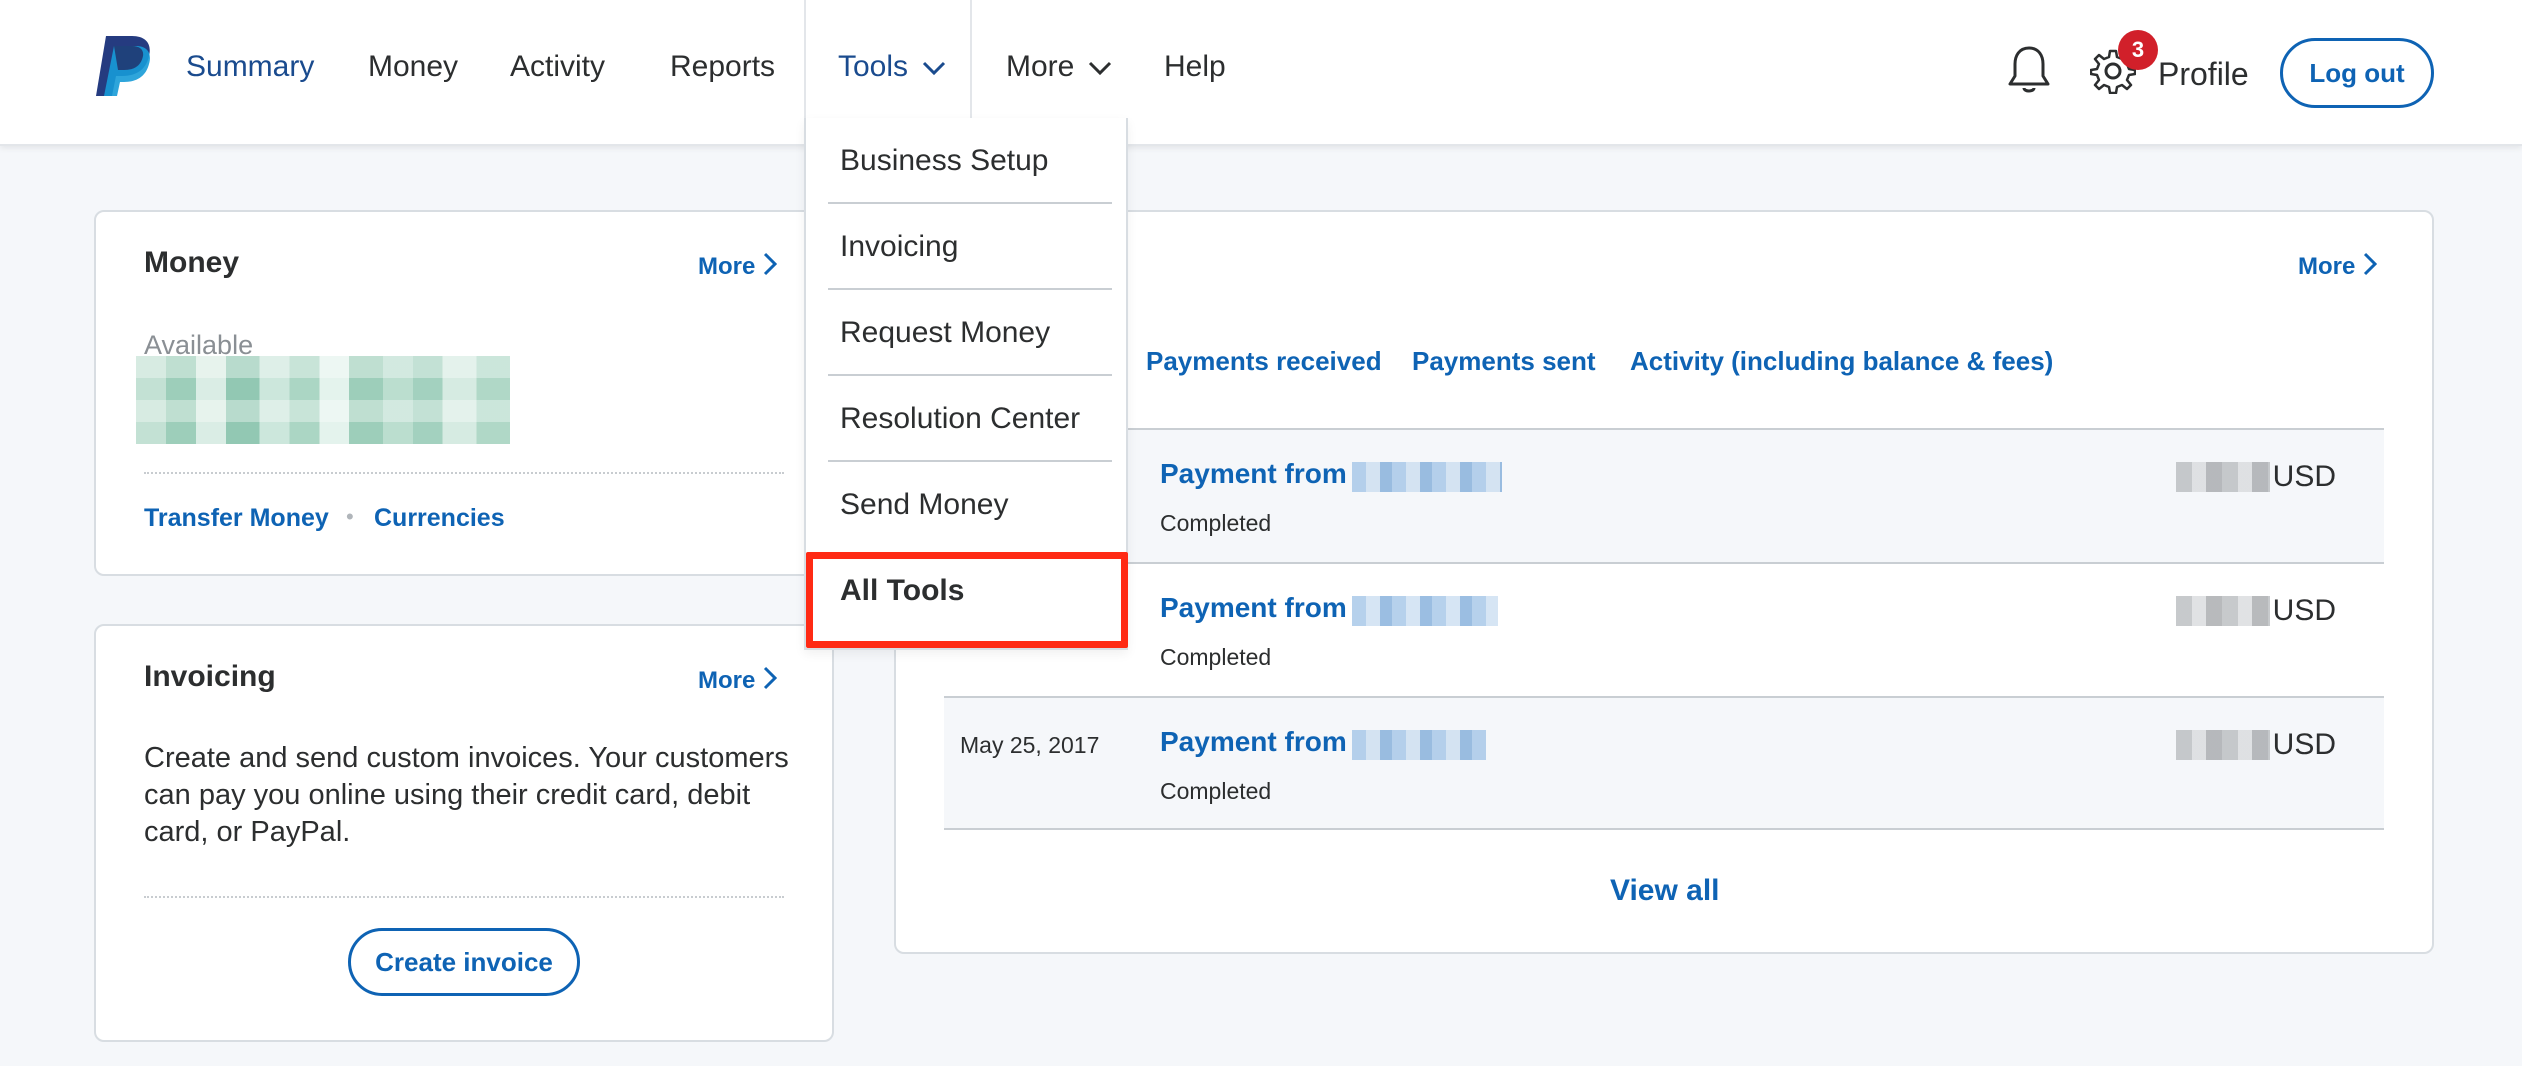 The height and width of the screenshot is (1066, 2522). I want to click on nav-tools-label: Tools, so click(873, 66).